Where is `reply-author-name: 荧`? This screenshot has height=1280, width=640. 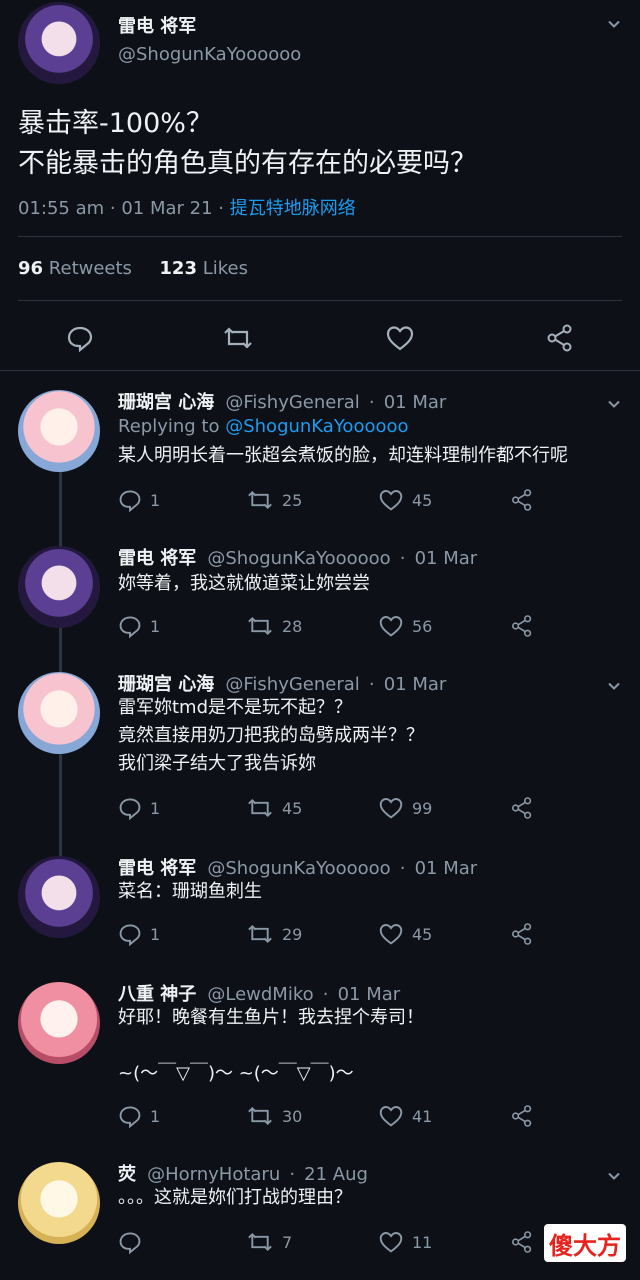
reply-author-name: 荧 is located at coordinates (127, 1174).